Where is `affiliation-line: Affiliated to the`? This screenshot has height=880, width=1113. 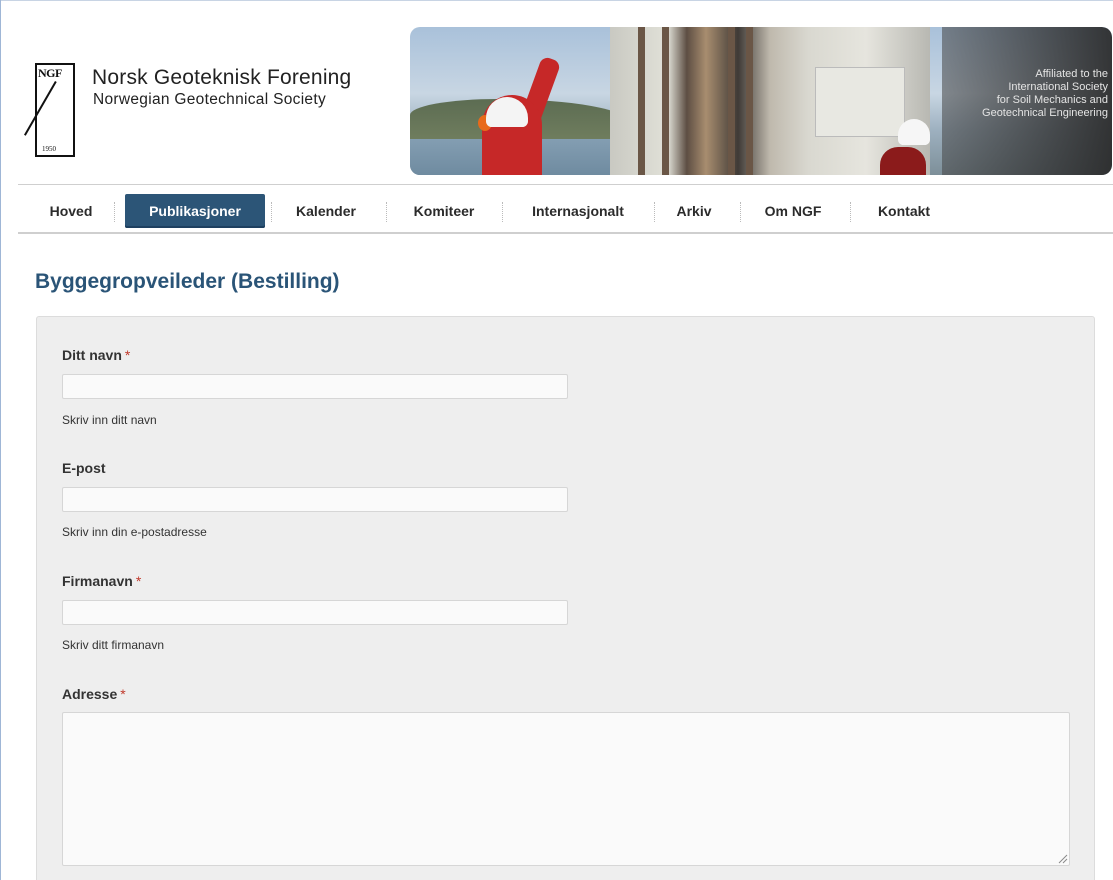
affiliation-line: Affiliated to the is located at coordinates (1071, 74).